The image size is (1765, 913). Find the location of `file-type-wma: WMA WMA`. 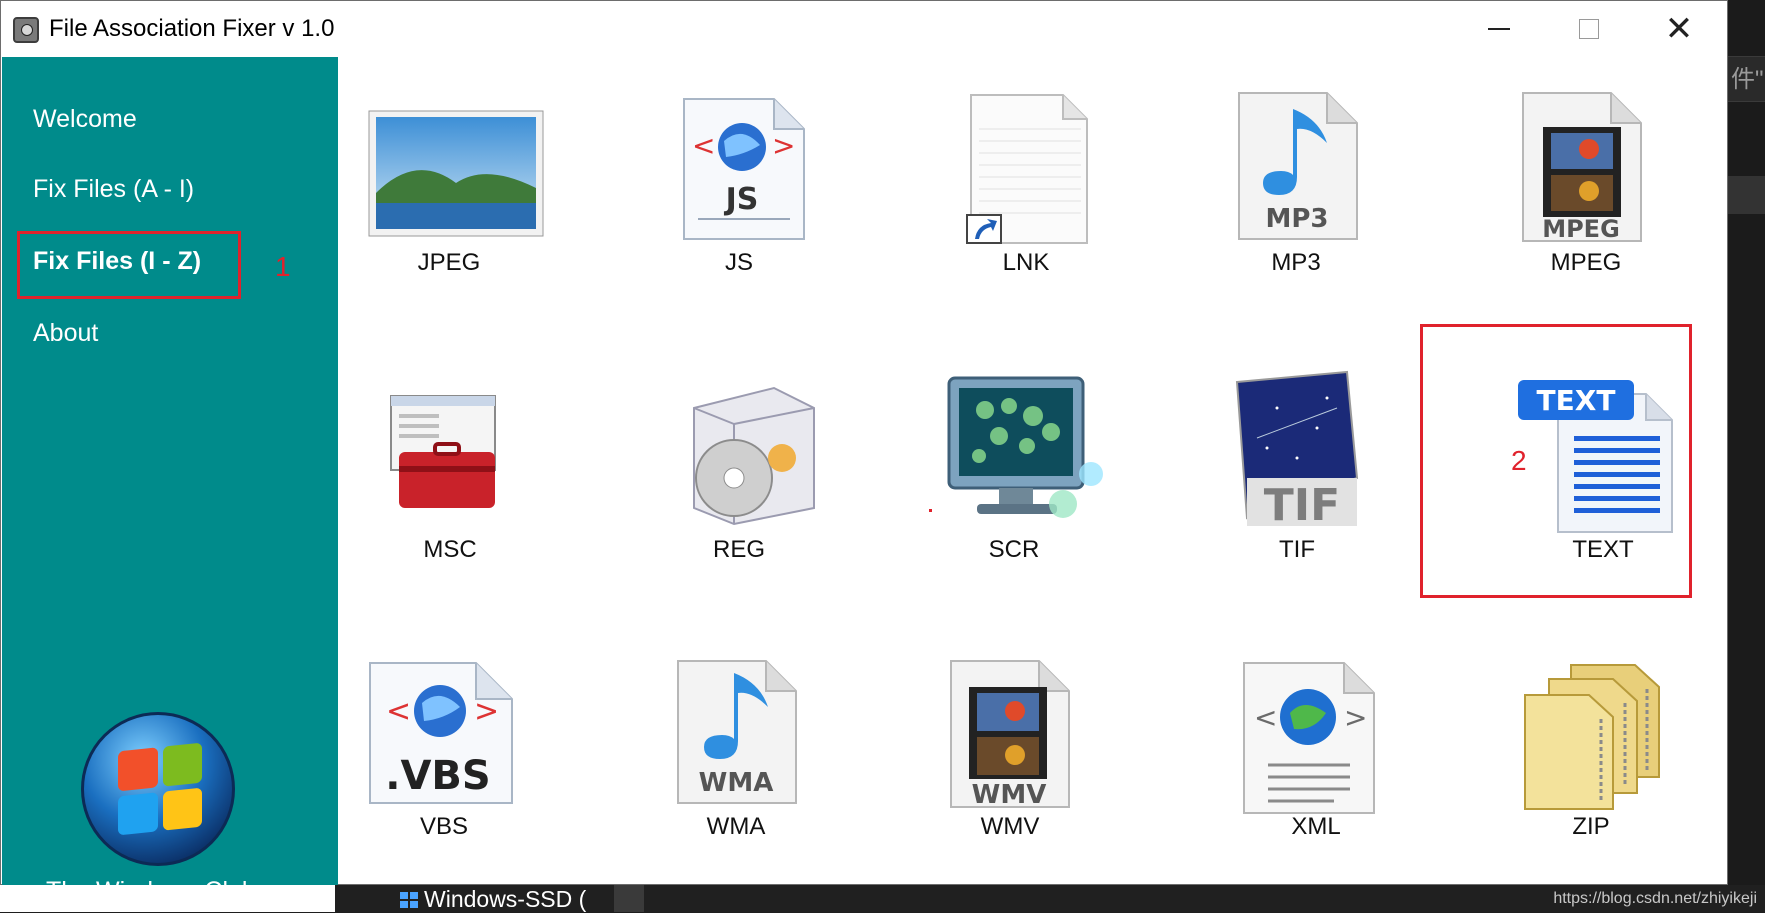

file-type-wma: WMA WMA is located at coordinates (736, 753).